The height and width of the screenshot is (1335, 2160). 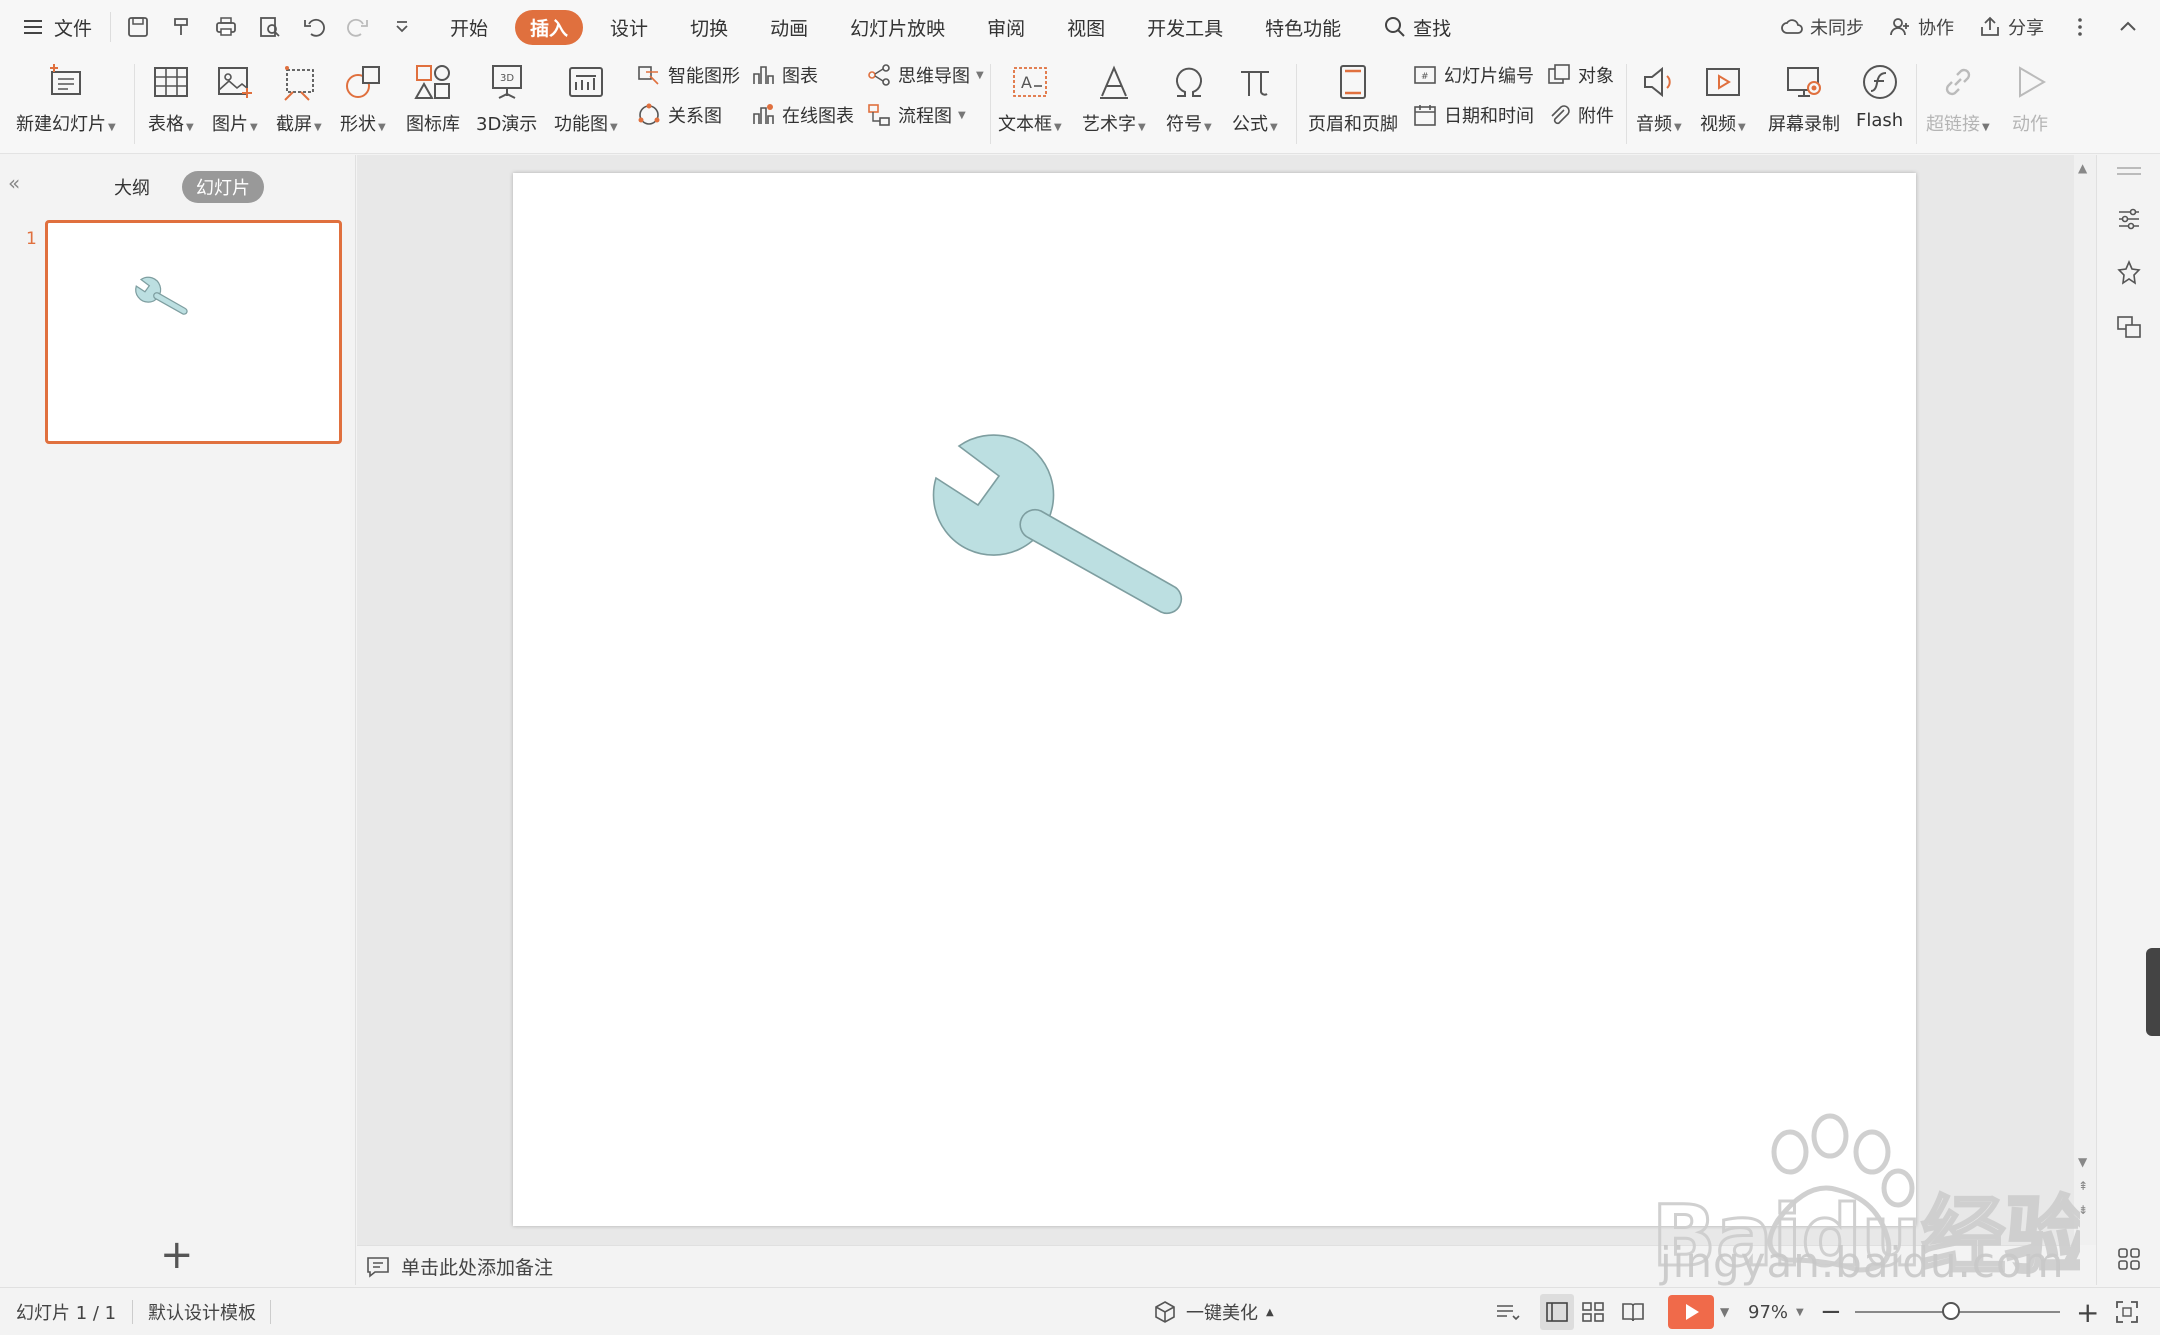 What do you see at coordinates (2082, 1162) in the screenshot?
I see `scroll-down-icon: ▼` at bounding box center [2082, 1162].